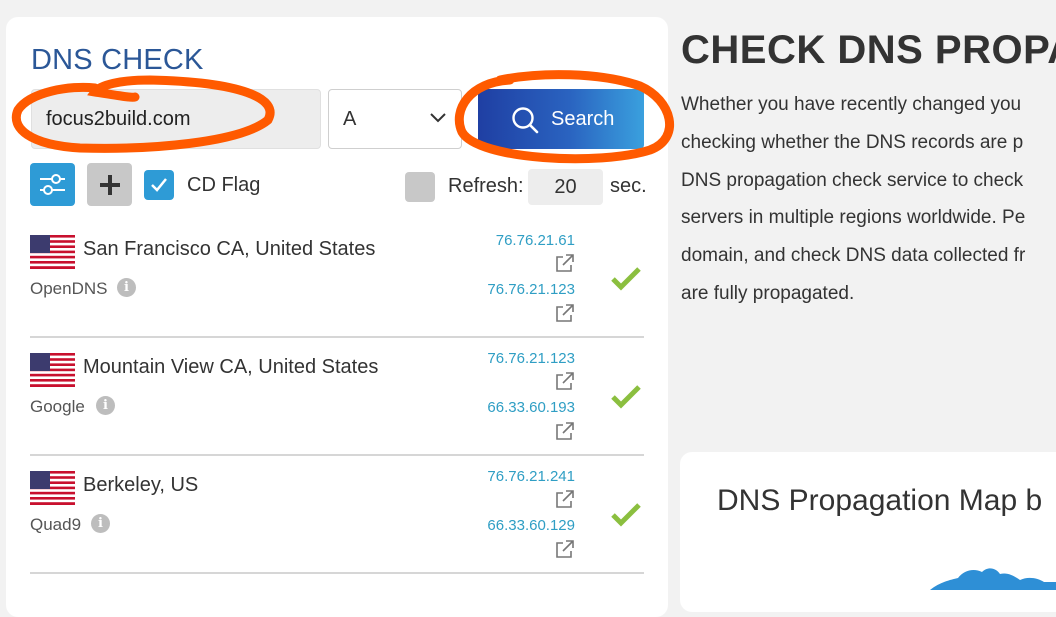 The height and width of the screenshot is (617, 1056). I want to click on checkmark-icon, so click(159, 185).